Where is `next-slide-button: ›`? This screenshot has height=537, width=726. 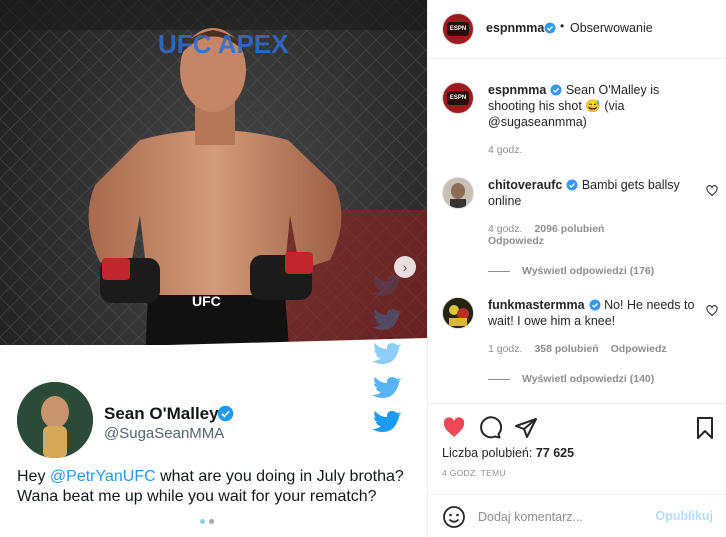
next-slide-button: › is located at coordinates (405, 267).